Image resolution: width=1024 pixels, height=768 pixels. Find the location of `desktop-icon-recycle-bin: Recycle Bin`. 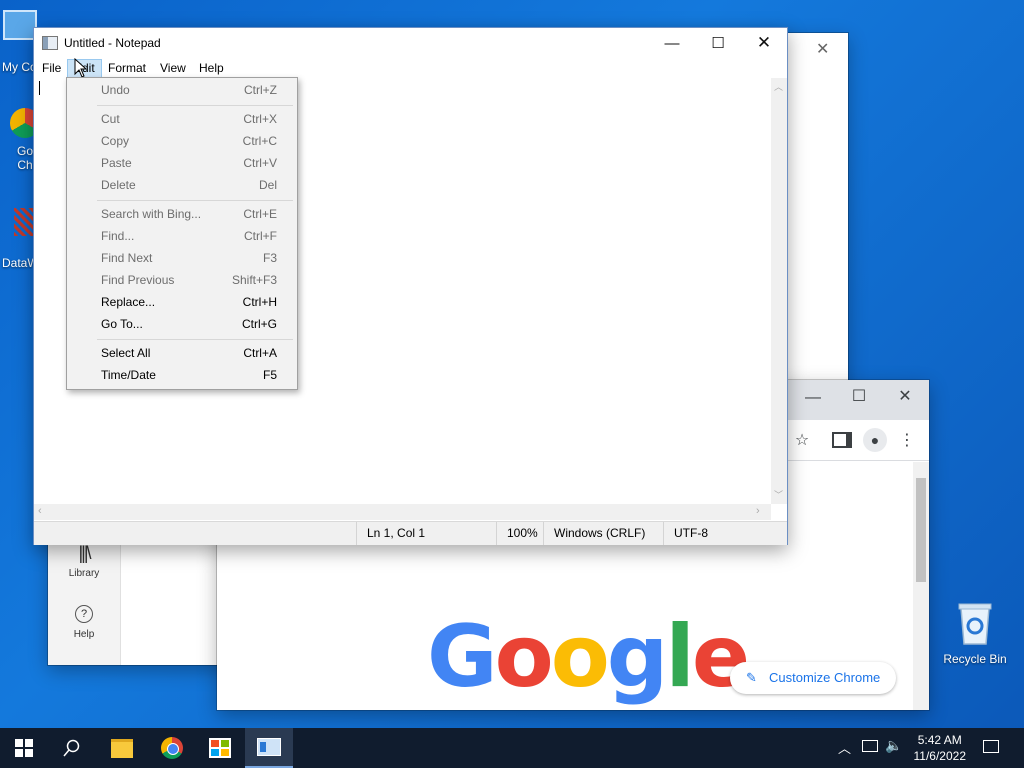

desktop-icon-recycle-bin: Recycle Bin is located at coordinates (975, 633).